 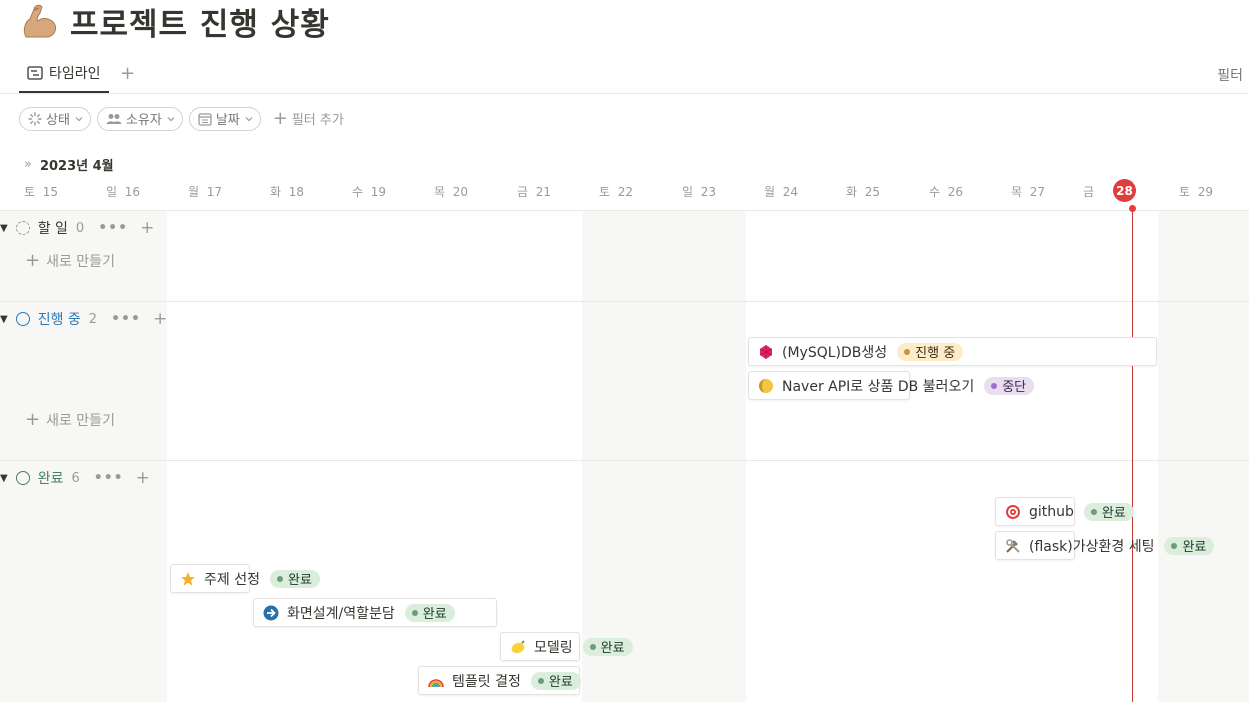 What do you see at coordinates (205, 192) in the screenshot?
I see `day-label: 월 17` at bounding box center [205, 192].